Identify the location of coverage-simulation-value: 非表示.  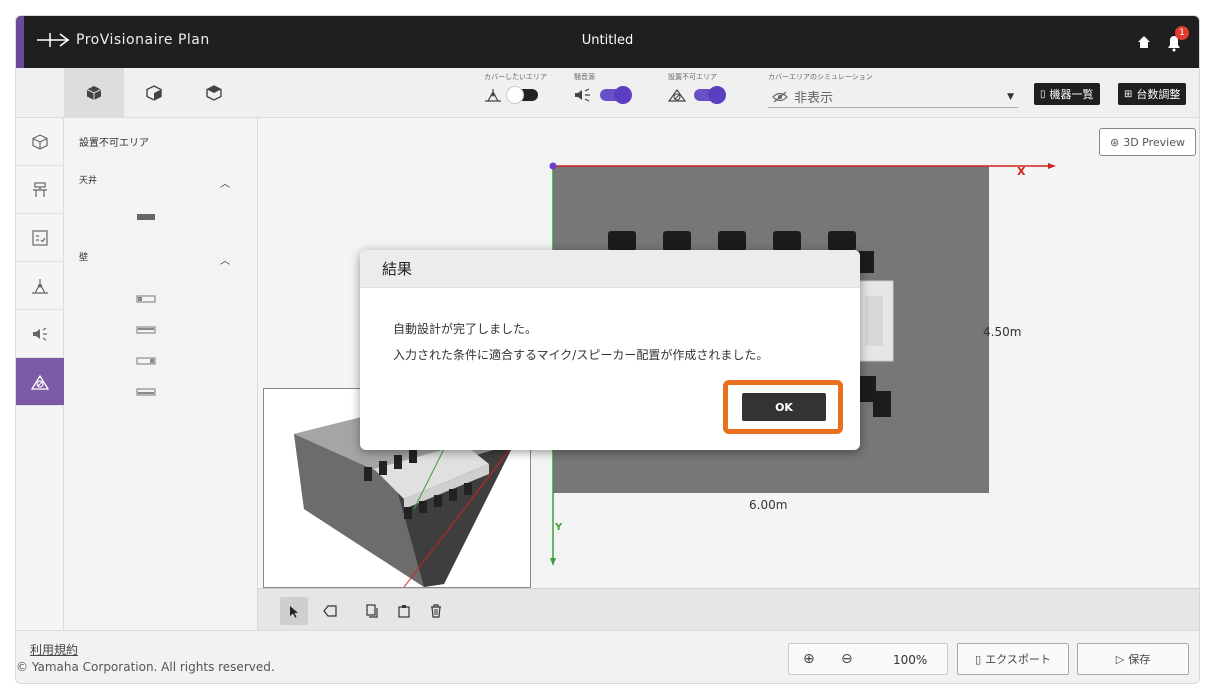
(814, 98).